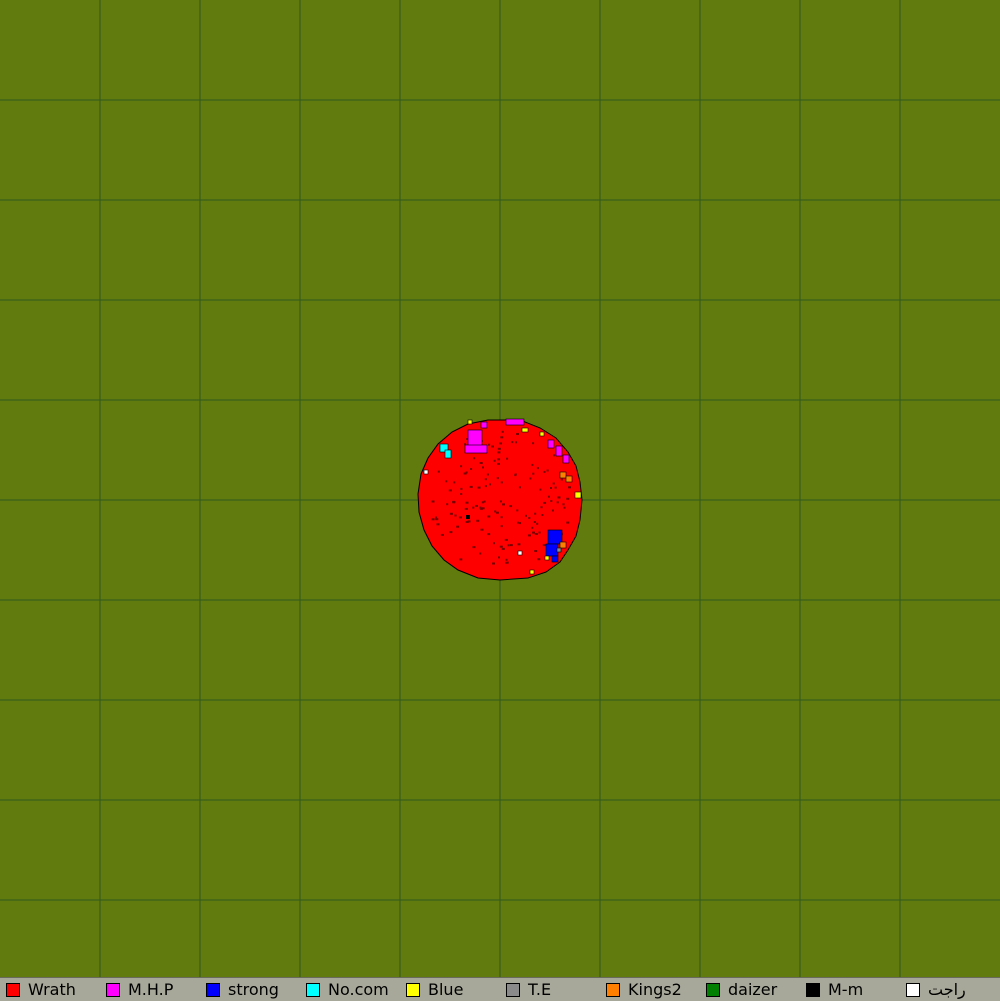 The width and height of the screenshot is (1000, 1001). What do you see at coordinates (741, 990) in the screenshot?
I see `legend-item: daizer` at bounding box center [741, 990].